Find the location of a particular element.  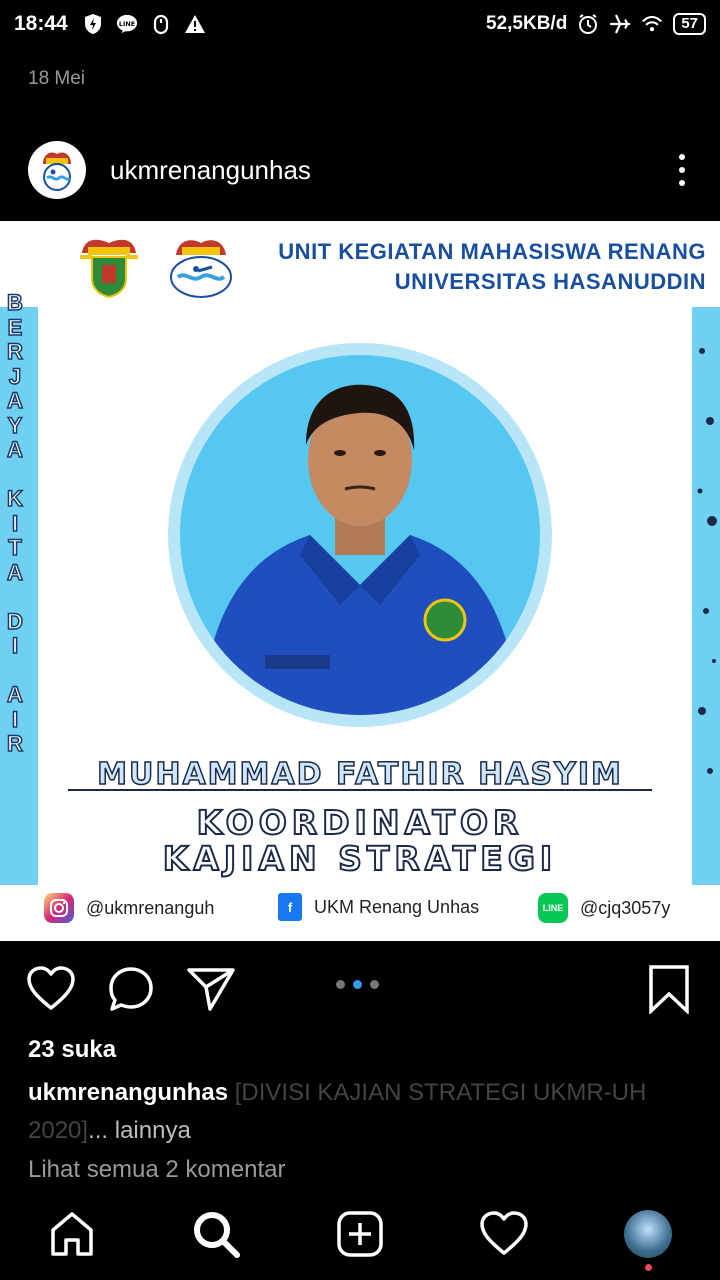

line-handle: LINE @cjq3057y is located at coordinates (604, 908).